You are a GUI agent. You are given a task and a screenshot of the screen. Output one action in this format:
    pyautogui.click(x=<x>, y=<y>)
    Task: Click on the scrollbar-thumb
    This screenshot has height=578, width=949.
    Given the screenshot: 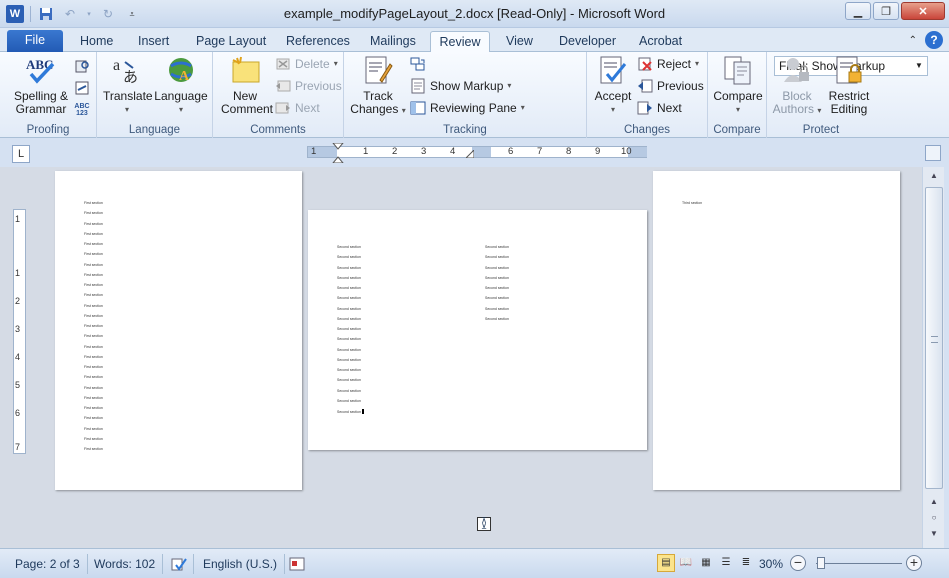 What is the action you would take?
    pyautogui.click(x=934, y=338)
    